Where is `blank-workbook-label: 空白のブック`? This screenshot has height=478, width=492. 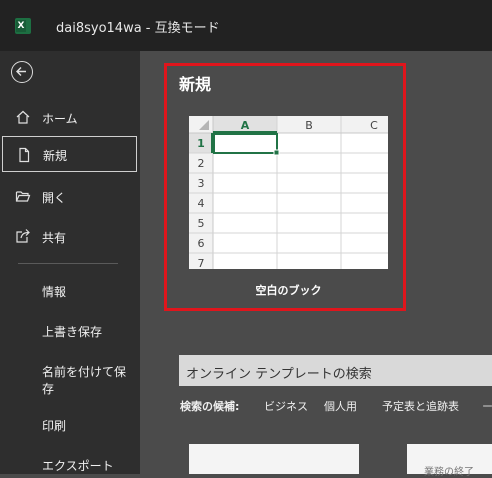 blank-workbook-label: 空白のブック is located at coordinates (288, 290).